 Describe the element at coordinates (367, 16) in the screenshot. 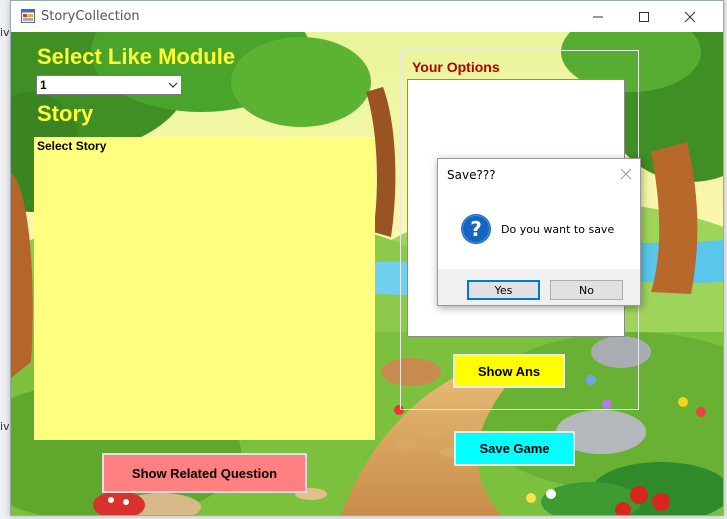

I see `title-bar: StoryCollection` at that location.